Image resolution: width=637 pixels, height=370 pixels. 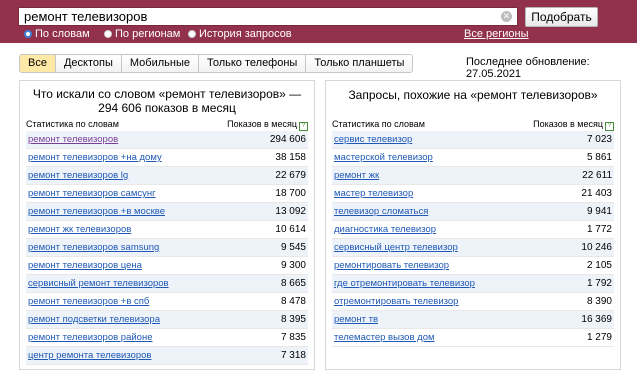 I want to click on table-row: где отремонтировать телевизор 1 792, so click(x=473, y=284).